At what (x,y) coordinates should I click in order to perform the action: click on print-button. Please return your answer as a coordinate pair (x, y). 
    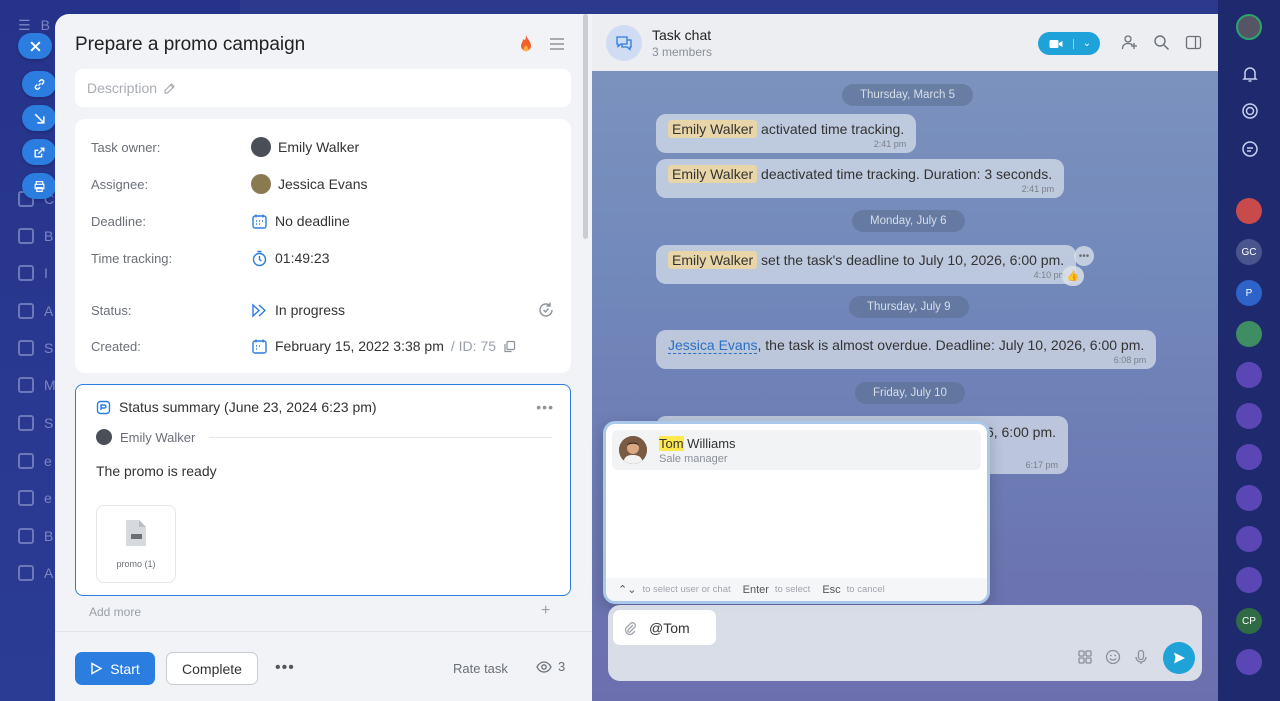
    Looking at the image, I should click on (39, 186).